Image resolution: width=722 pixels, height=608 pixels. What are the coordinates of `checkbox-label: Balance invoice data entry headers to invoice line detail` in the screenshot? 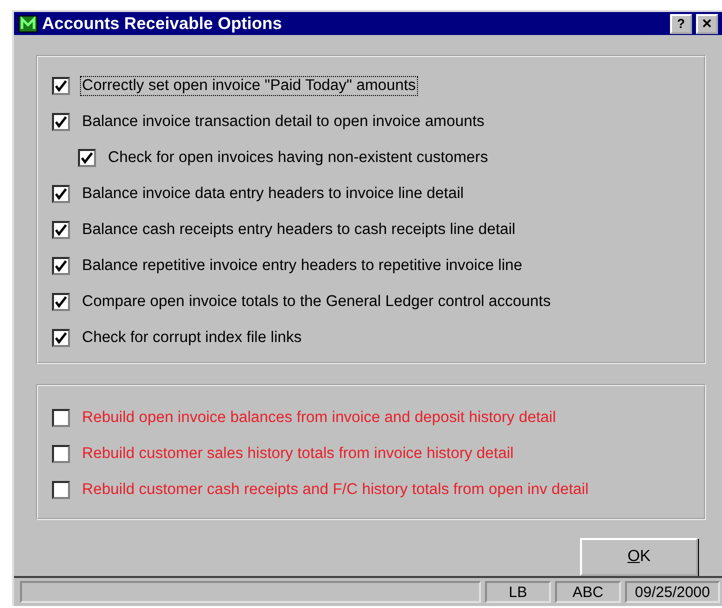 It's located at (273, 194).